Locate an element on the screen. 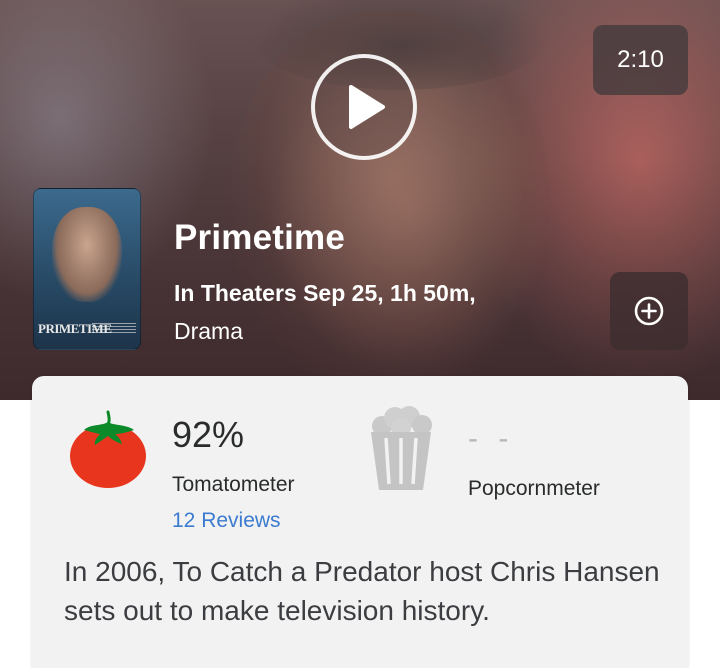  release-info: In Theaters Sep 25, 1h 50m, is located at coordinates (325, 293).